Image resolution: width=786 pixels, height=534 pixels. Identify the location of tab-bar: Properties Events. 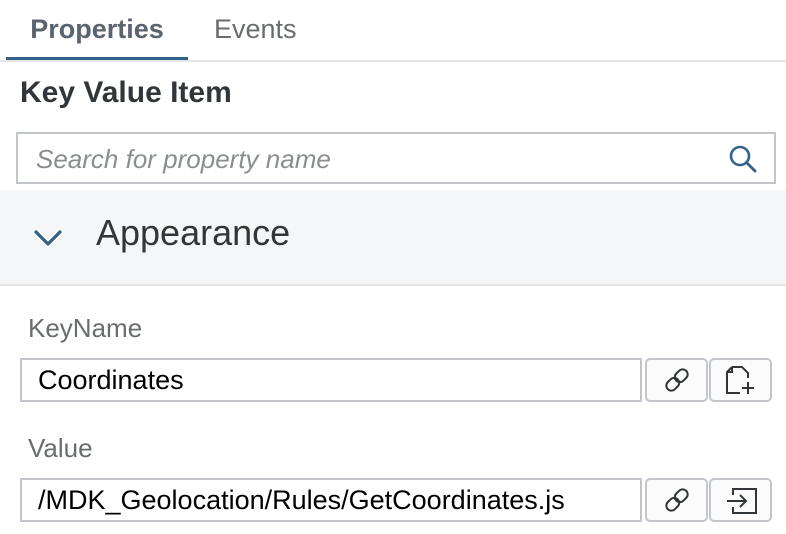
(393, 31).